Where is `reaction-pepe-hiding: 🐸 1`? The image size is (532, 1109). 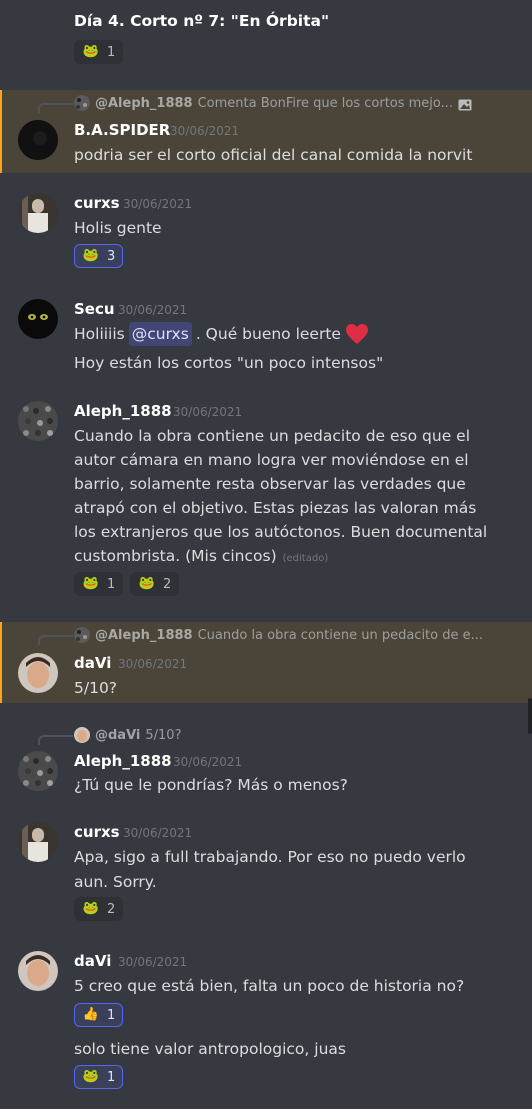 reaction-pepe-hiding: 🐸 1 is located at coordinates (99, 1077).